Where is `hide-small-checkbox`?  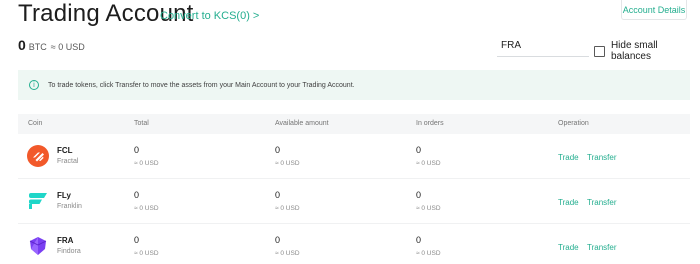
hide-small-checkbox is located at coordinates (599, 51).